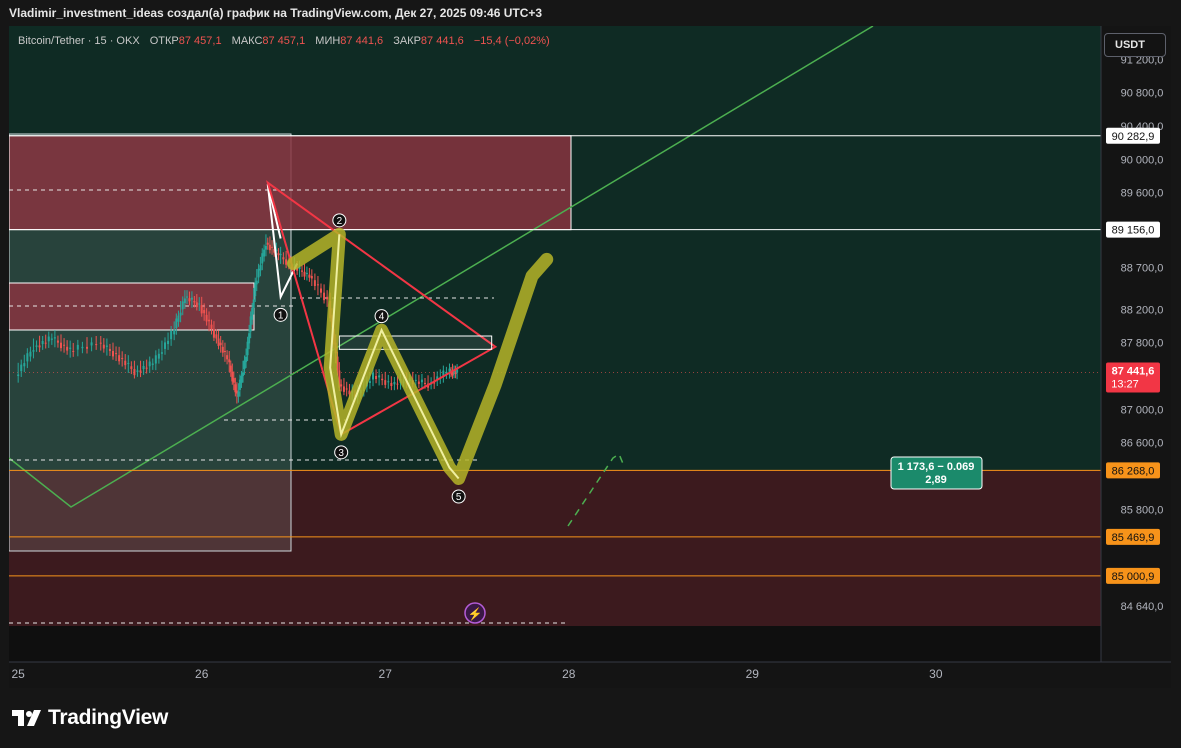  Describe the element at coordinates (1142, 510) in the screenshot. I see `y-tick-label: 85 800,0` at that location.